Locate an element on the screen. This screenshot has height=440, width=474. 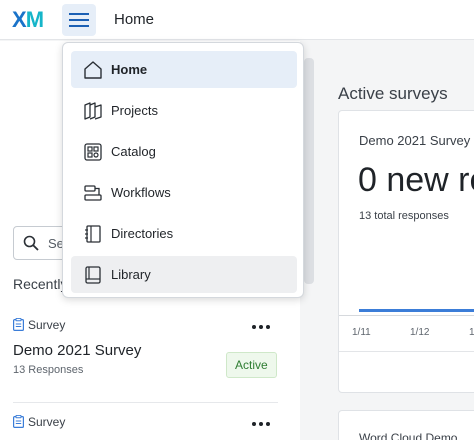
catalog-icon is located at coordinates (93, 152).